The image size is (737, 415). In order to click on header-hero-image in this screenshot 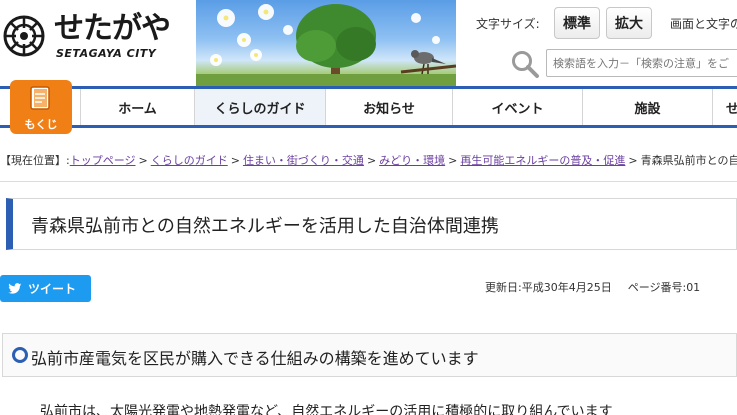, I will do `click(326, 43)`.